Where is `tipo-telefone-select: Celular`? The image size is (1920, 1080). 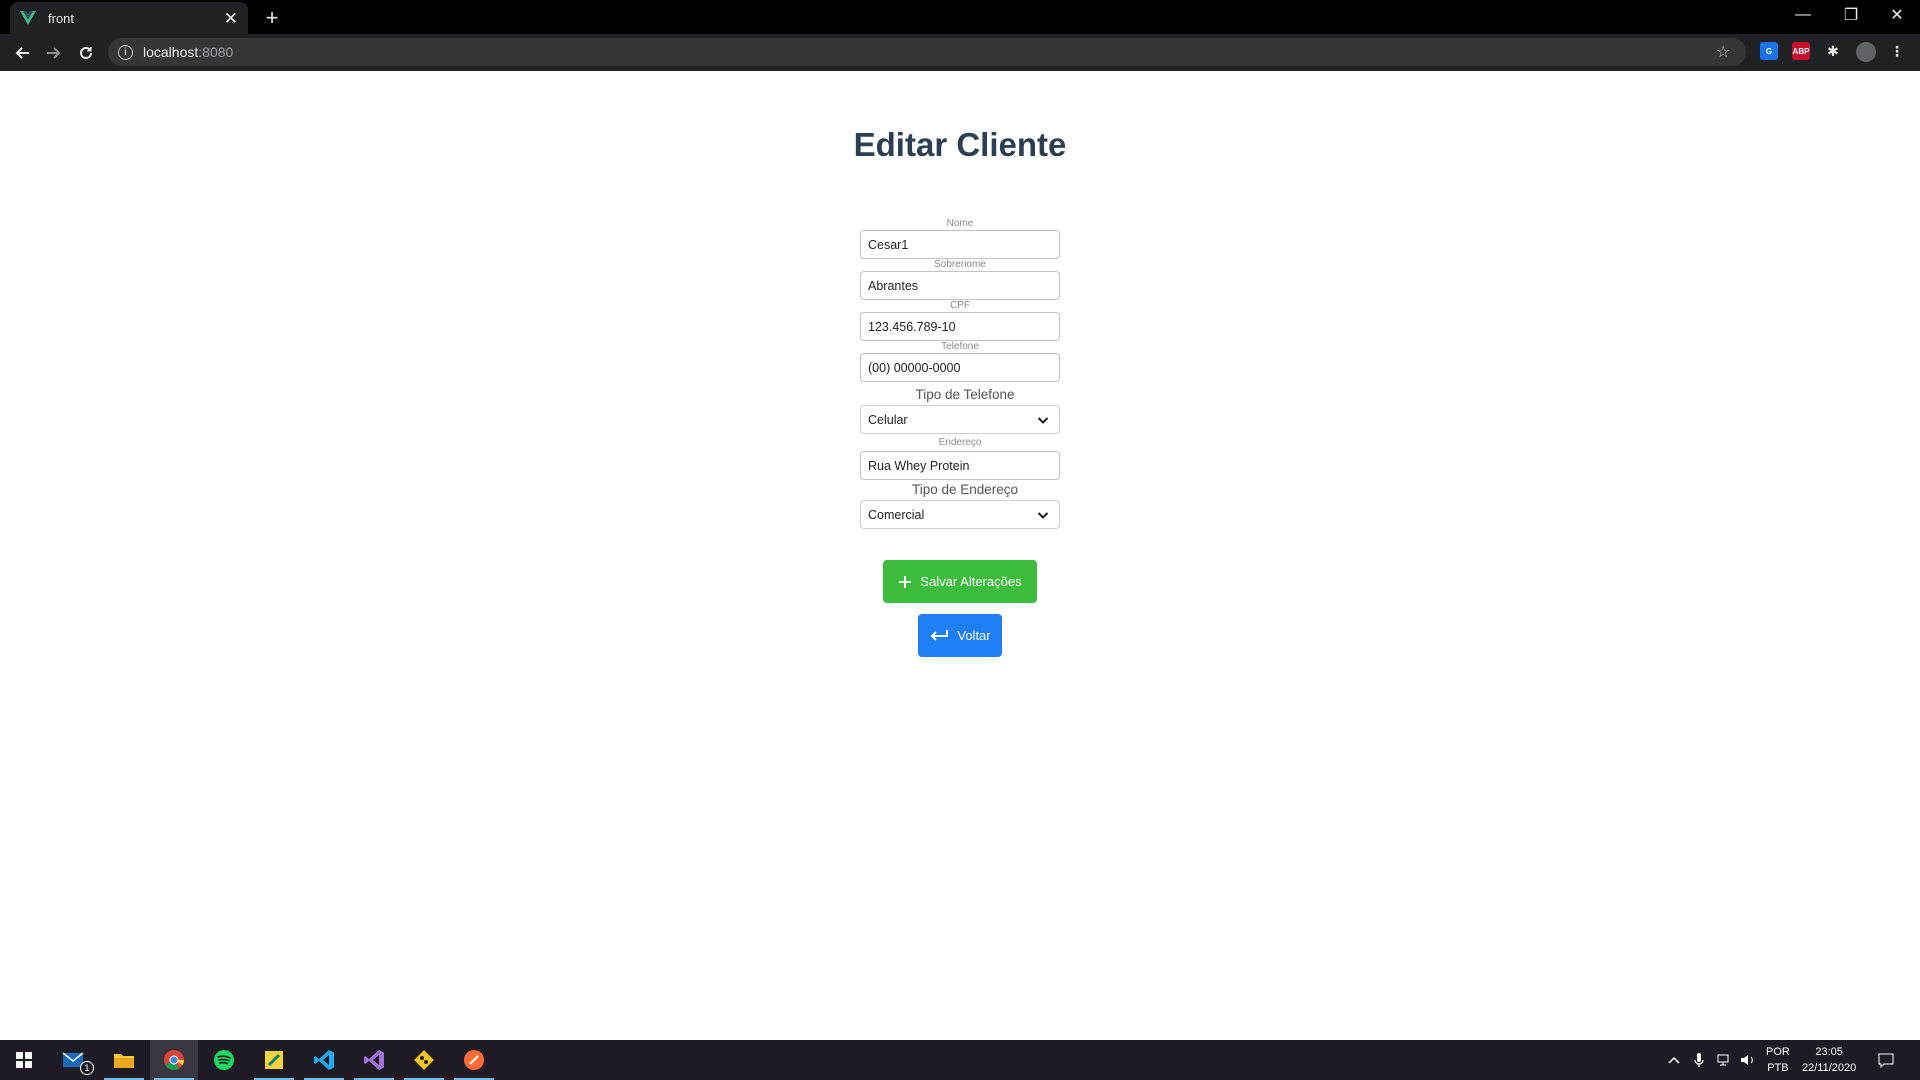 tipo-telefone-select: Celular is located at coordinates (960, 419).